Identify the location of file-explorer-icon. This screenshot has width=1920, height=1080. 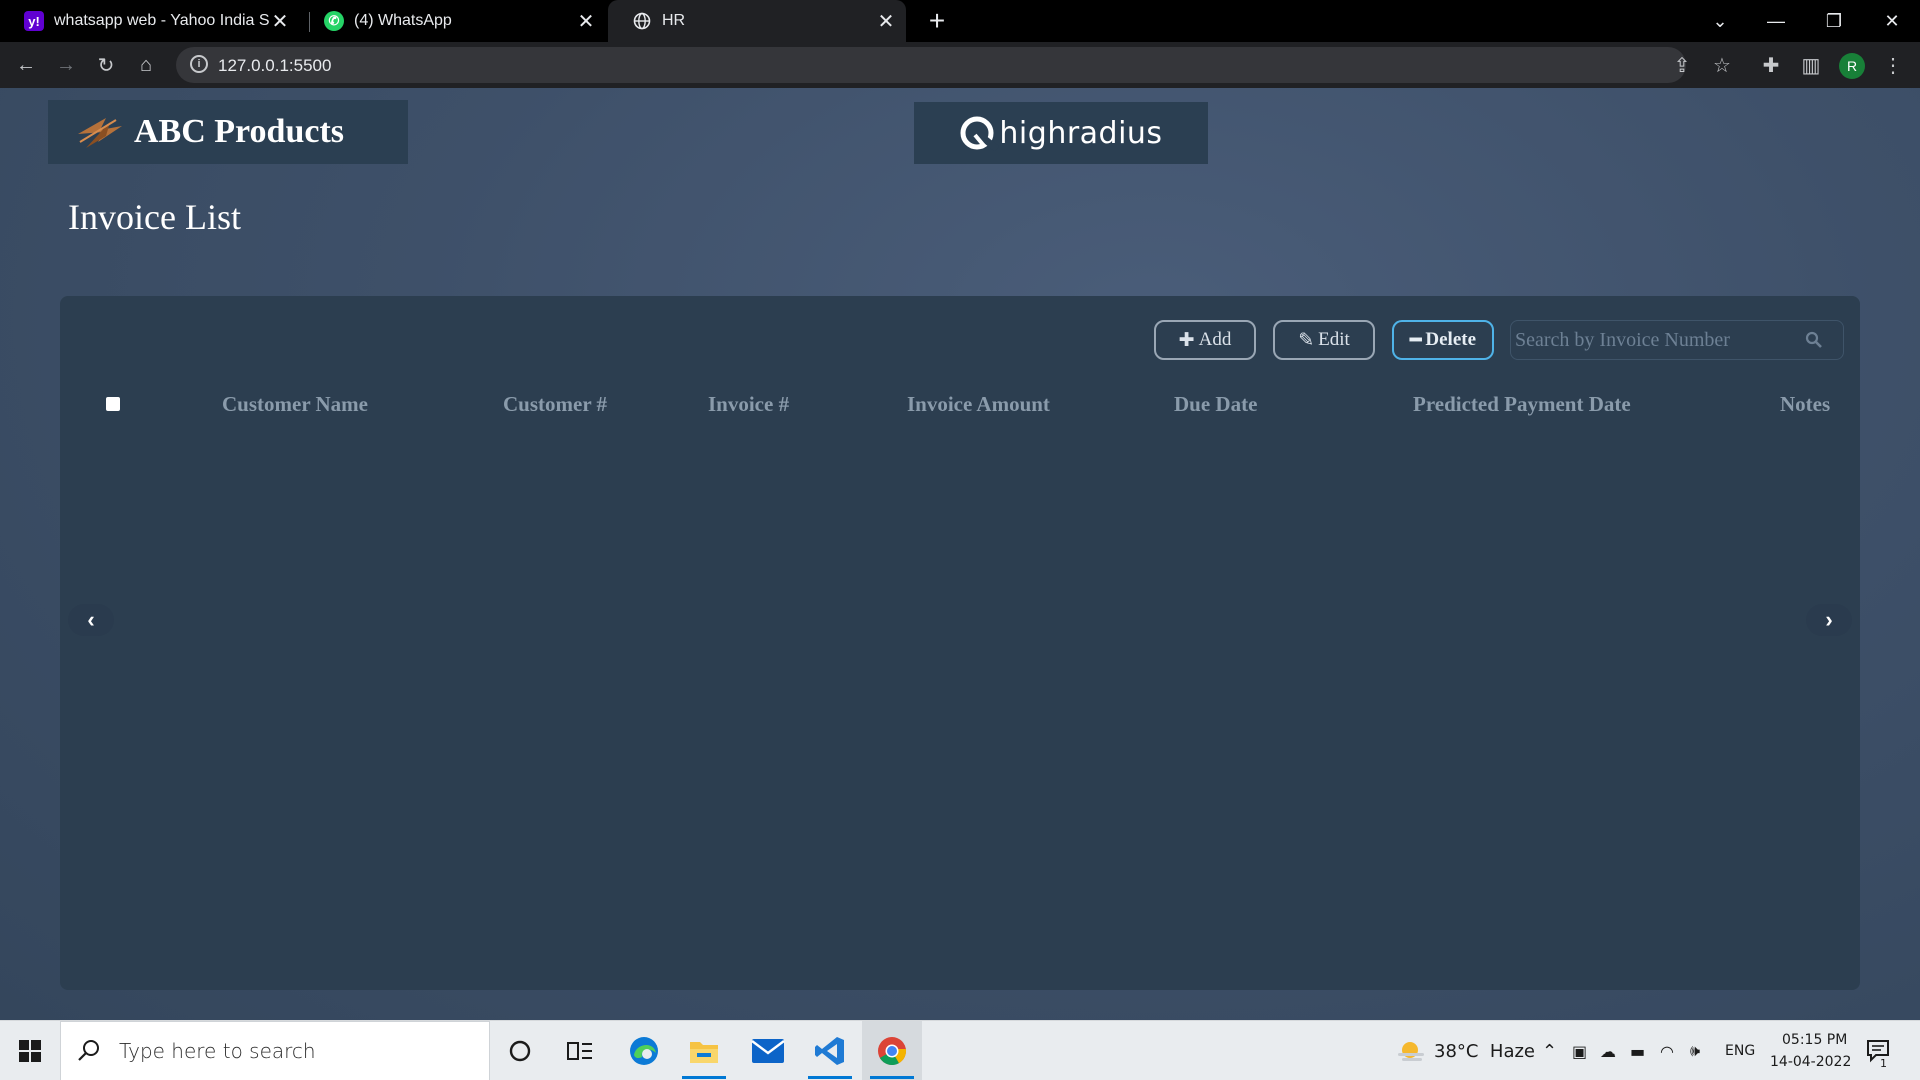
(704, 1050).